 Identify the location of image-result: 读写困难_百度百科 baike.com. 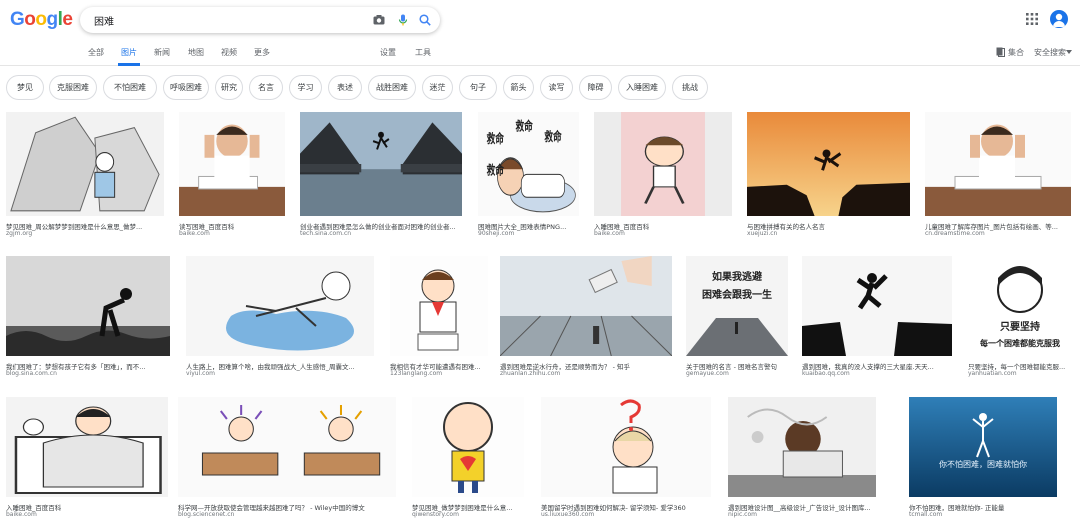
(232, 175).